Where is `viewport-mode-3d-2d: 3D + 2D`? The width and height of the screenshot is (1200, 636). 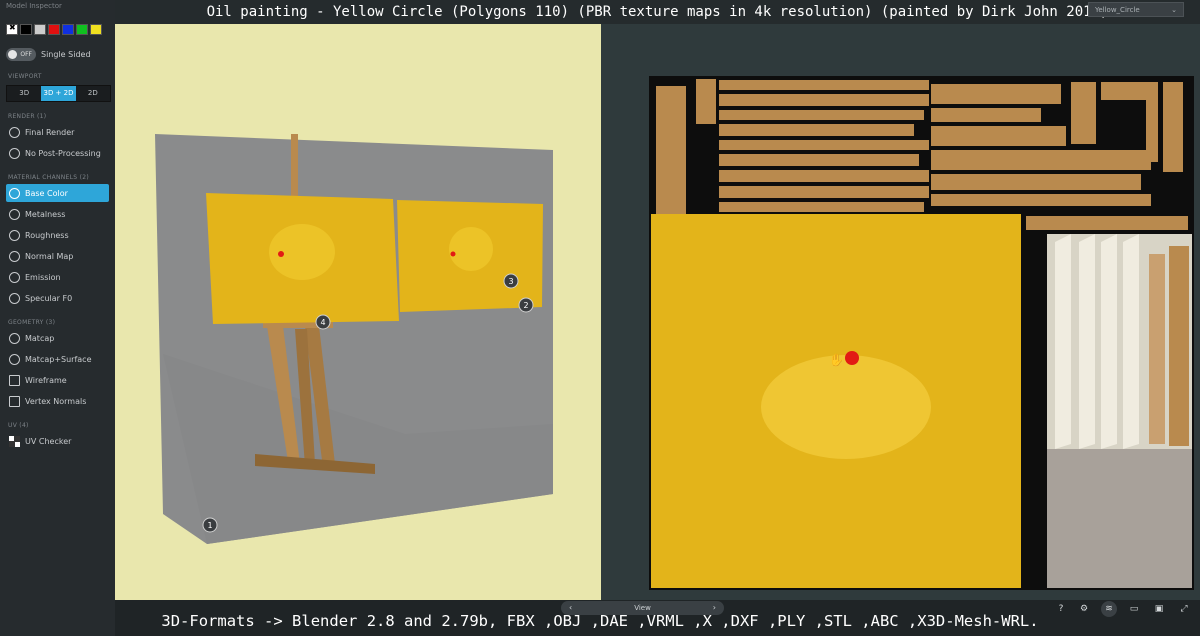
viewport-mode-3d-2d: 3D + 2D is located at coordinates (58, 93).